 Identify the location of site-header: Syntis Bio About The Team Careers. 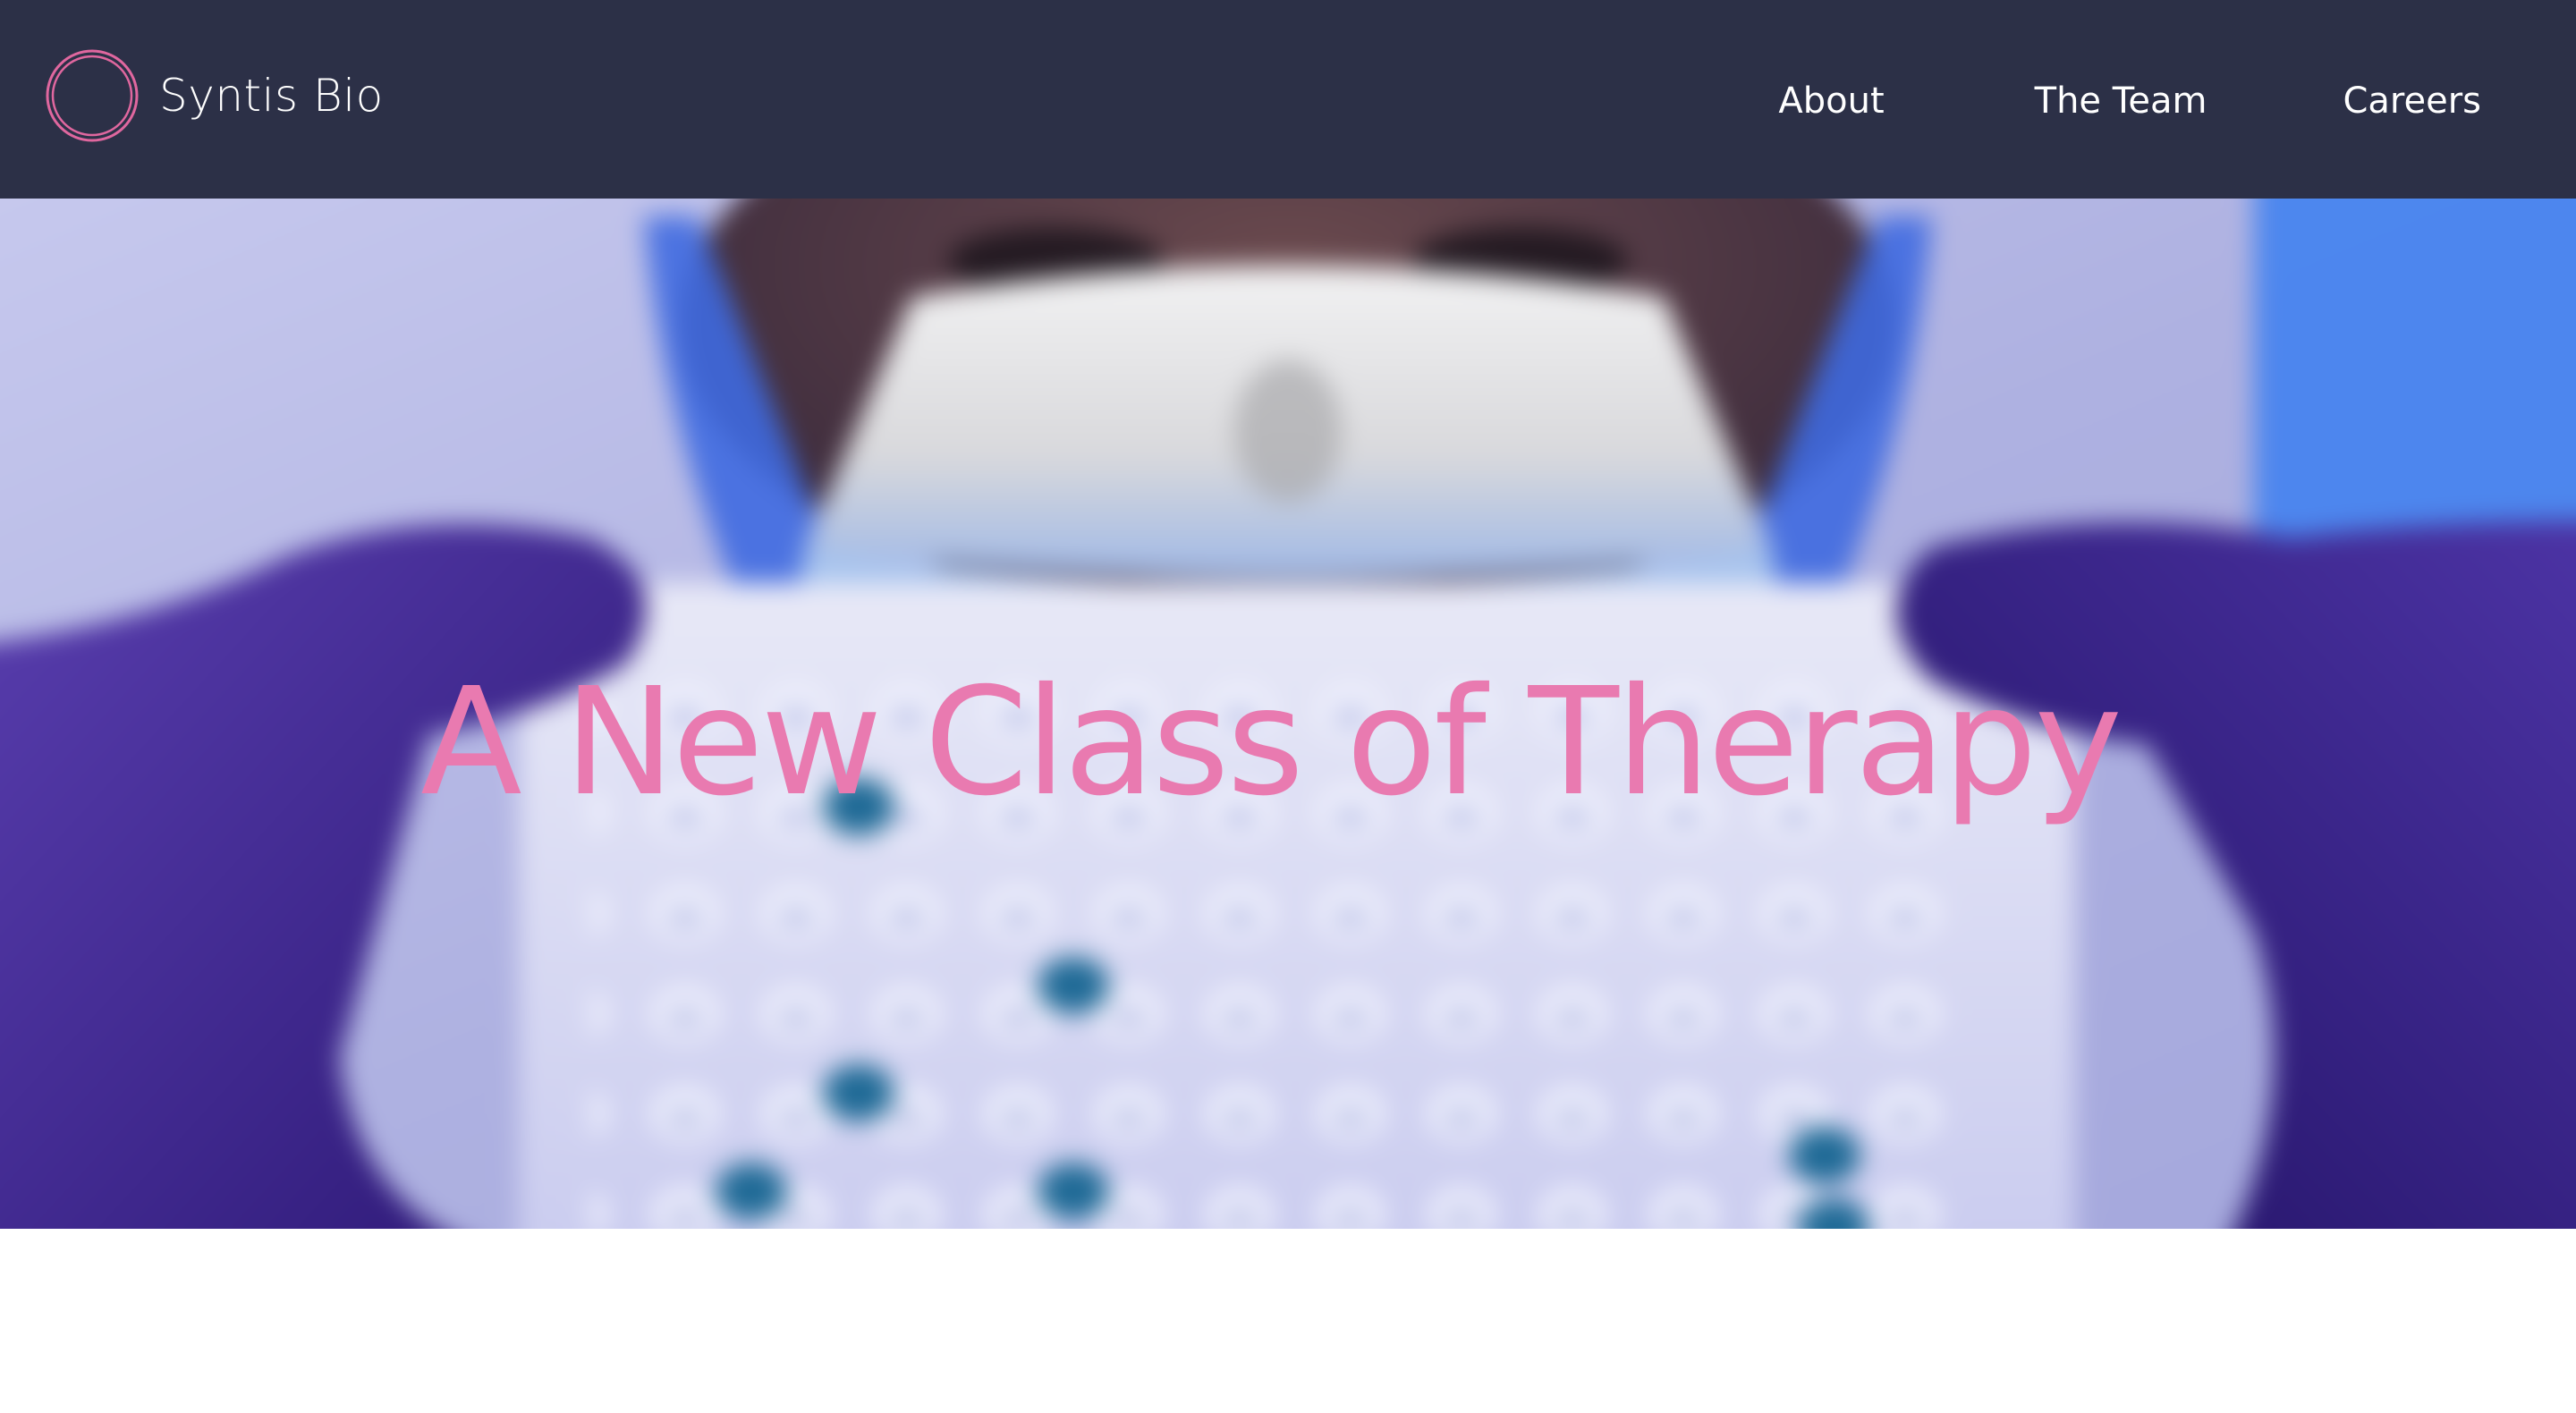
(1288, 99).